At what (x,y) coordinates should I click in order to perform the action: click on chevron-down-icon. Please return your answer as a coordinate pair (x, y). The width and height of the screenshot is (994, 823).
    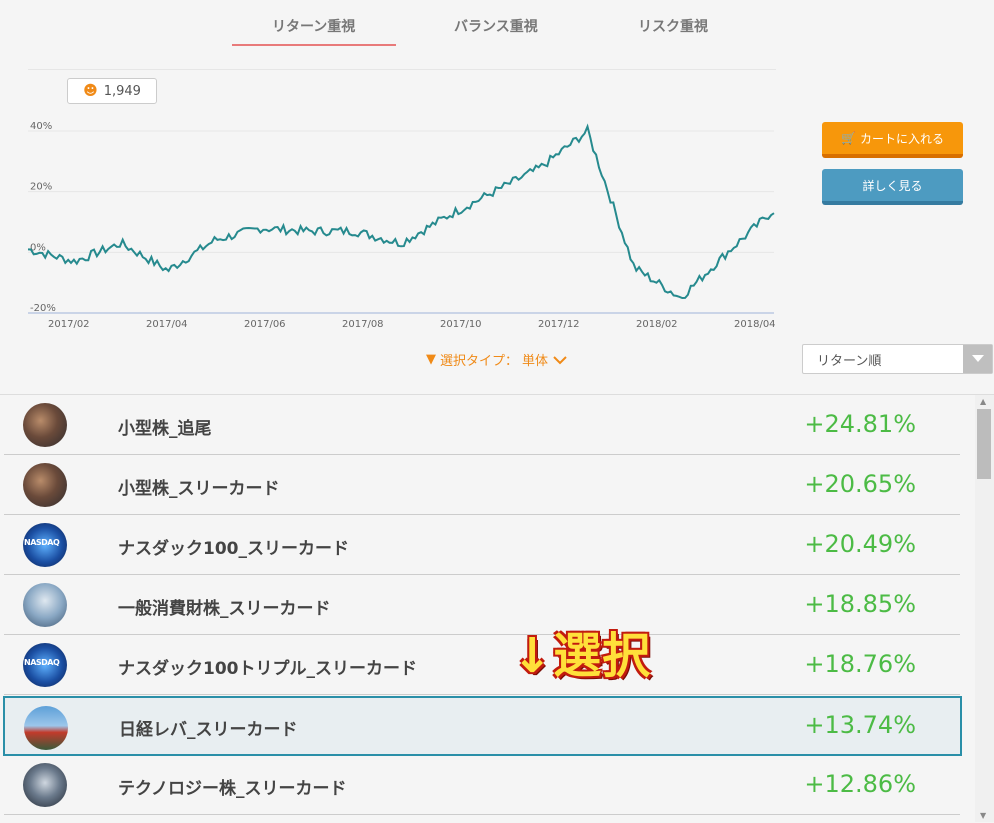
    Looking at the image, I should click on (560, 359).